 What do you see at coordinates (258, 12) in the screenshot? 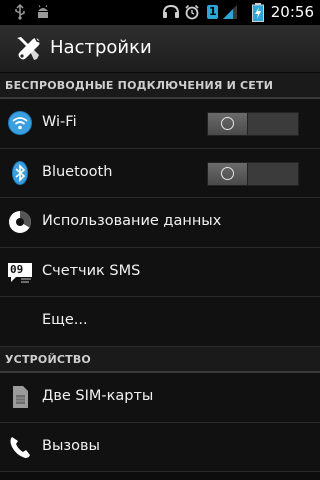
I see `battery-charging-icon` at bounding box center [258, 12].